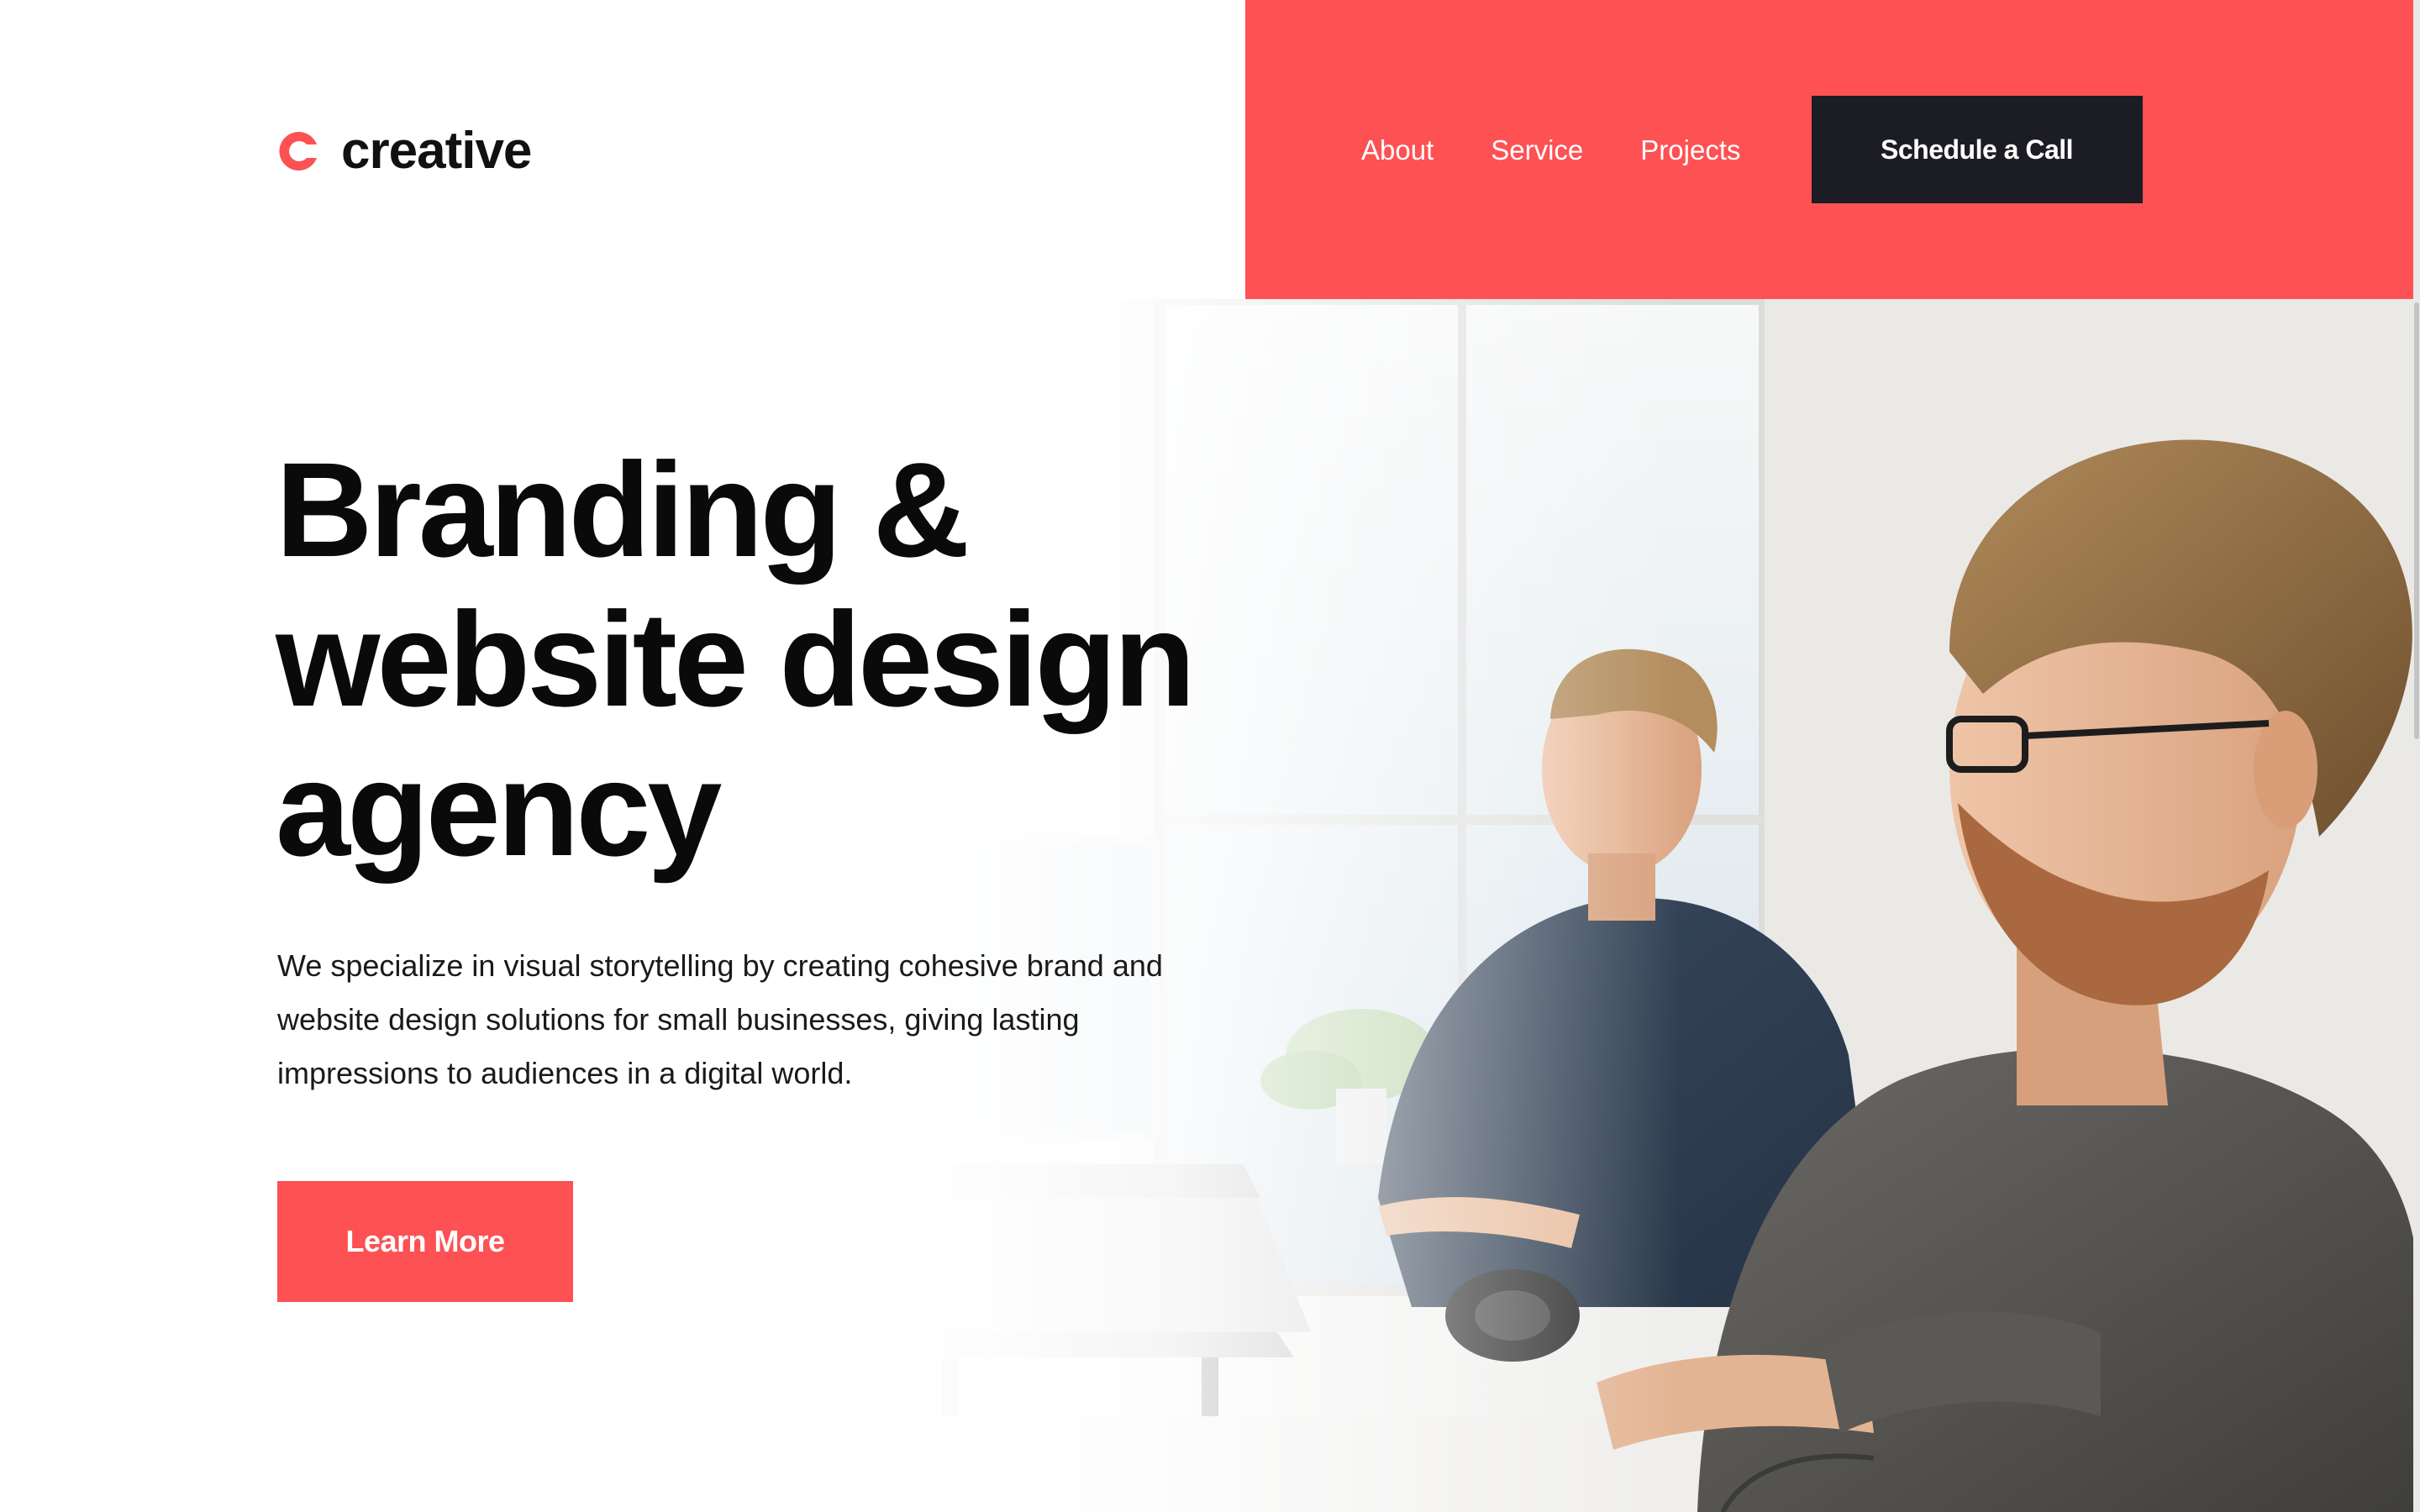 Image resolution: width=2420 pixels, height=1512 pixels. What do you see at coordinates (1537, 150) in the screenshot?
I see `nav-link-service: Service` at bounding box center [1537, 150].